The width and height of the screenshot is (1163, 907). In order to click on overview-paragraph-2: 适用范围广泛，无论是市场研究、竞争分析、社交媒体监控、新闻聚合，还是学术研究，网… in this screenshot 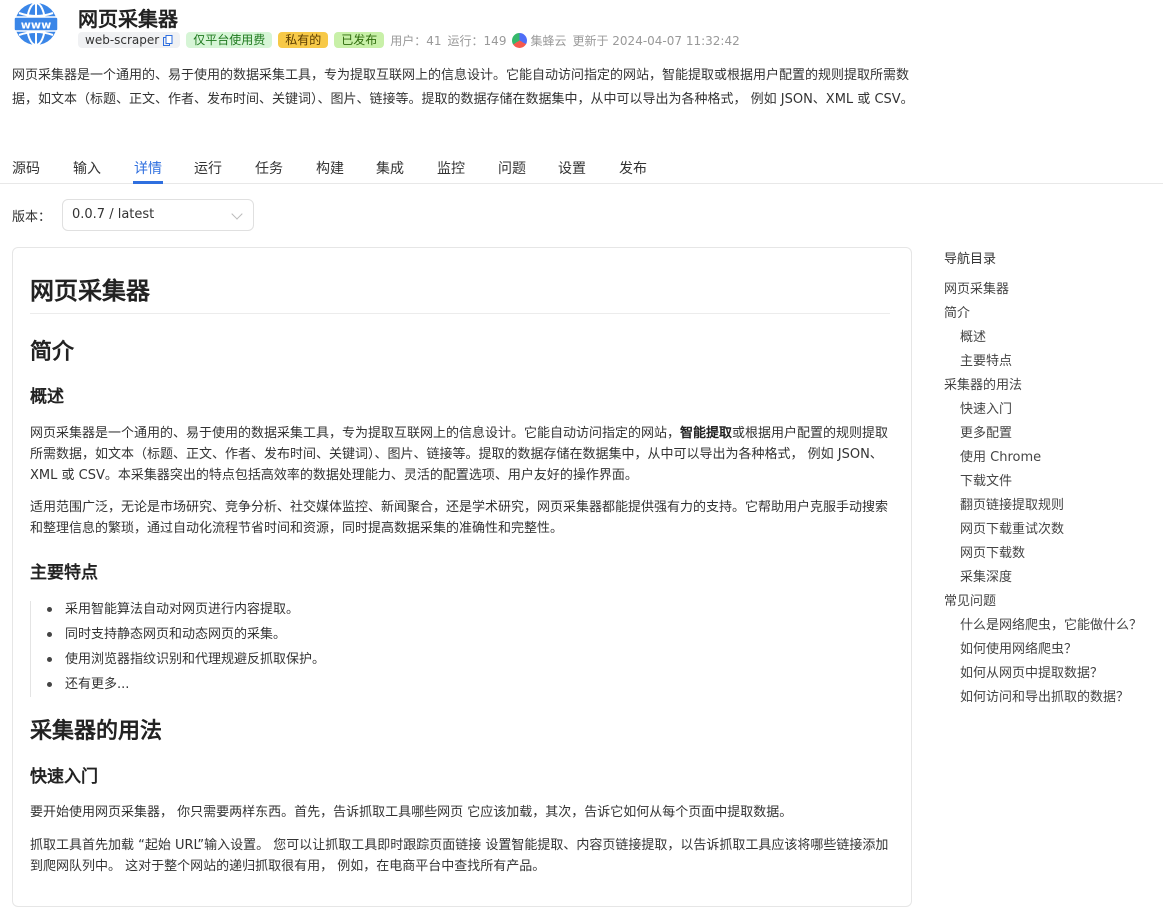, I will do `click(459, 518)`.